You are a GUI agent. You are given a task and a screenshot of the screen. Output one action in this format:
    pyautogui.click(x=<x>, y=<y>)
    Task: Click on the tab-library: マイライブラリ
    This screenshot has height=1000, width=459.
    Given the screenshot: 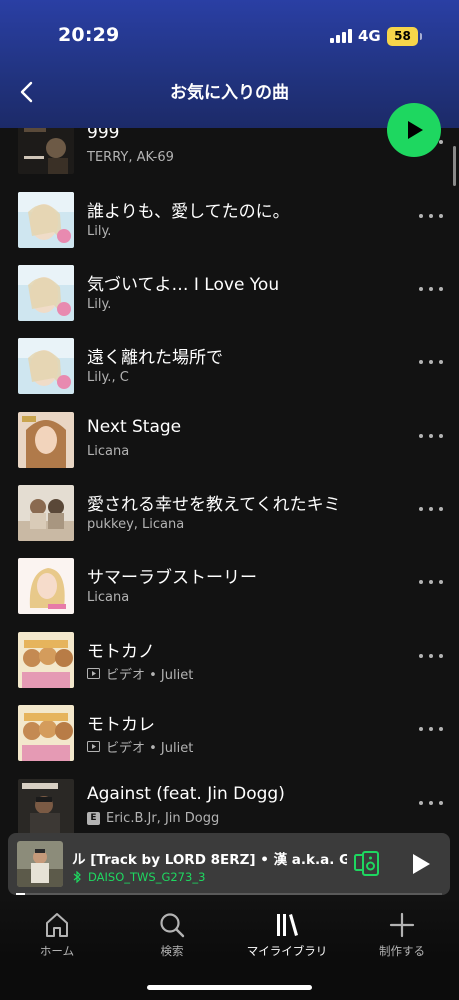 What is the action you would take?
    pyautogui.click(x=287, y=935)
    